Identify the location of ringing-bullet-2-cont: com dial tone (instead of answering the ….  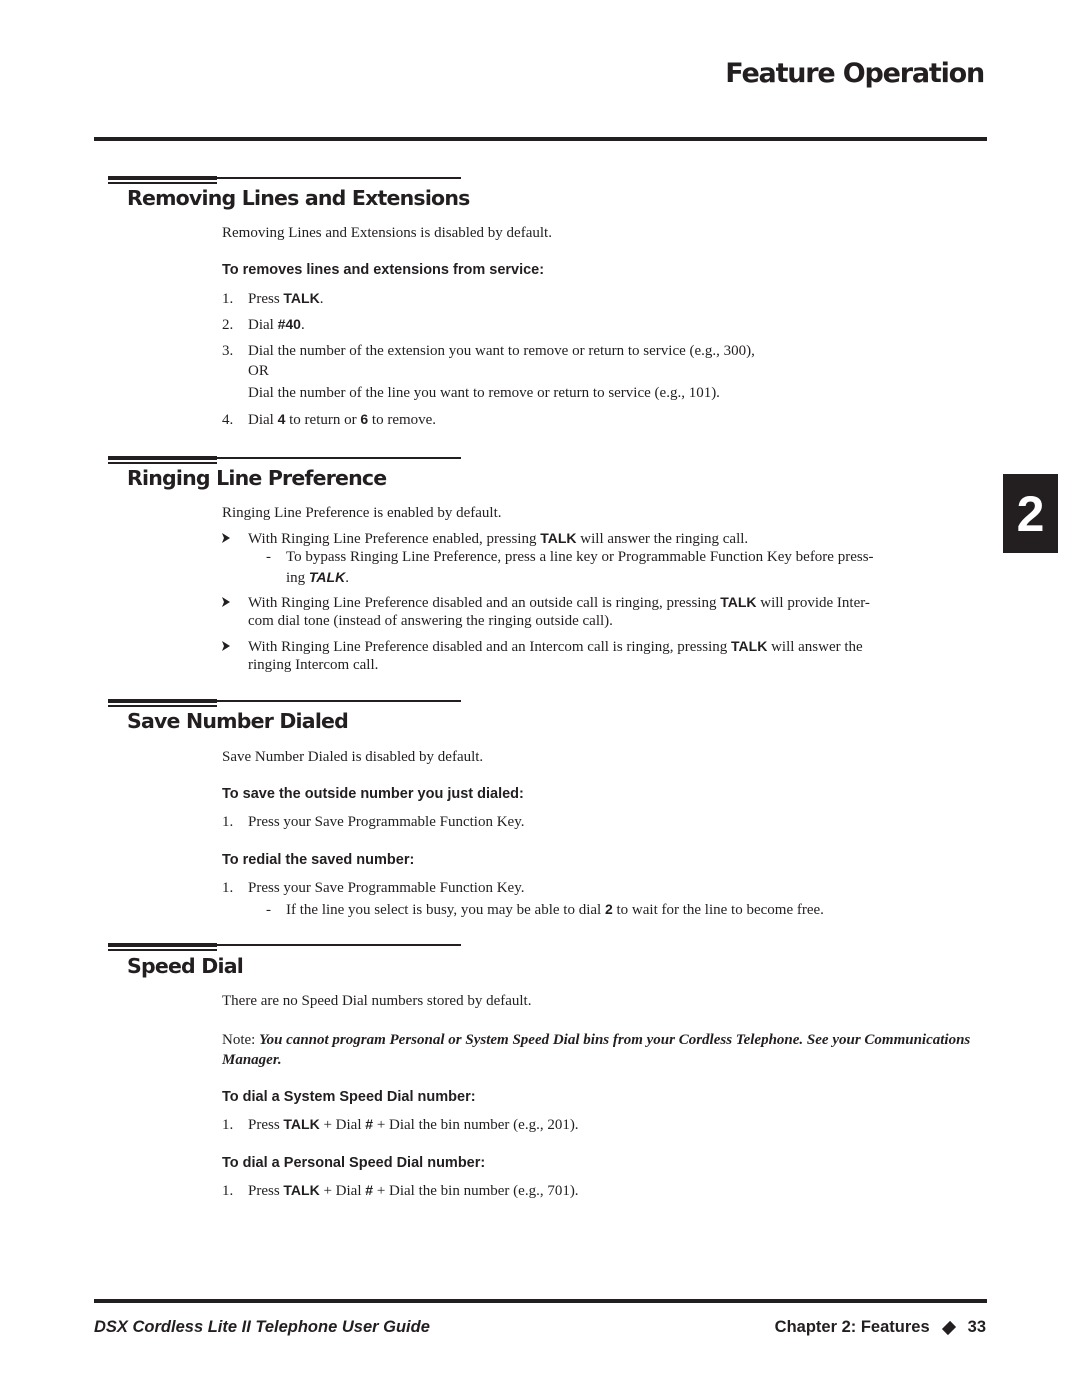
(430, 621).